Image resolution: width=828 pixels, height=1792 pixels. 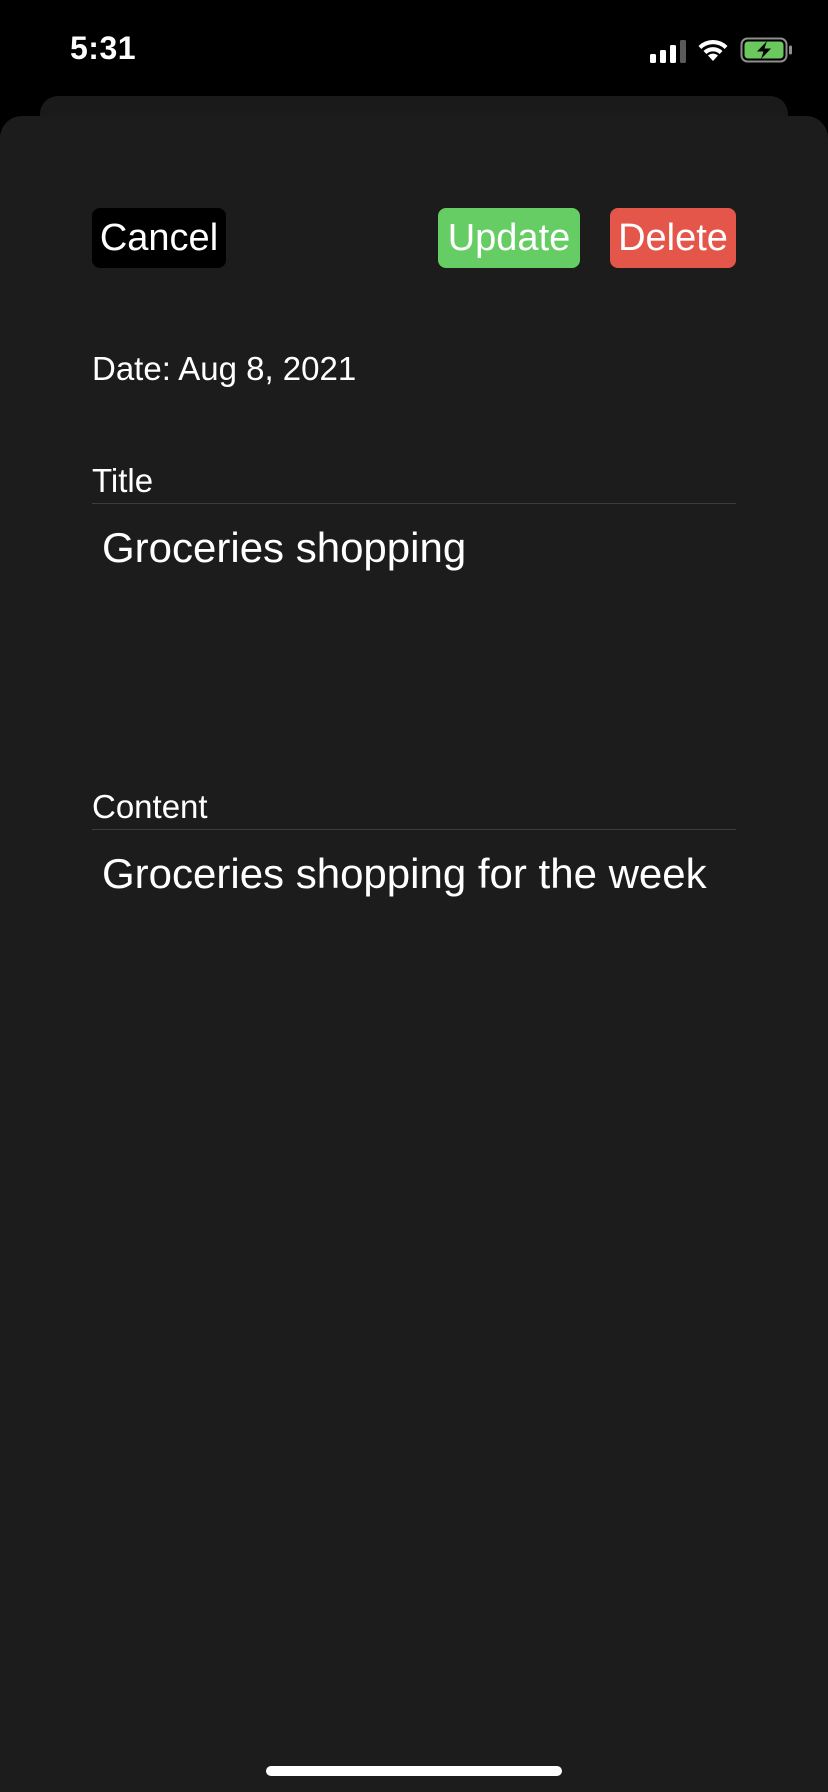 I want to click on content-field: Groceries shopping for the week, so click(x=404, y=874).